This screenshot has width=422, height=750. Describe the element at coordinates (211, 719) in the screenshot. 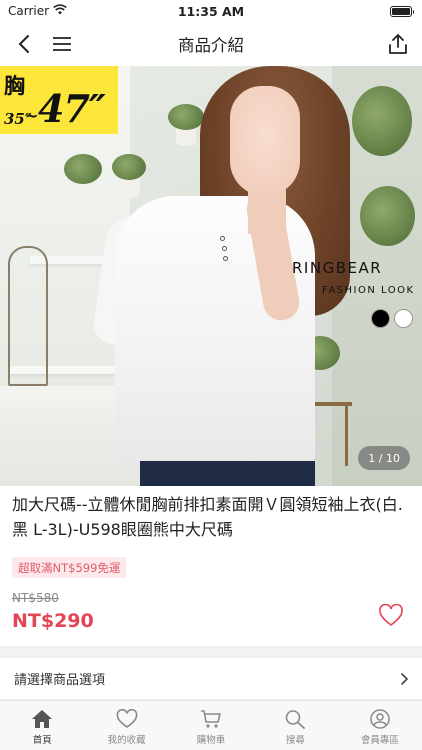

I see `cart-icon` at that location.